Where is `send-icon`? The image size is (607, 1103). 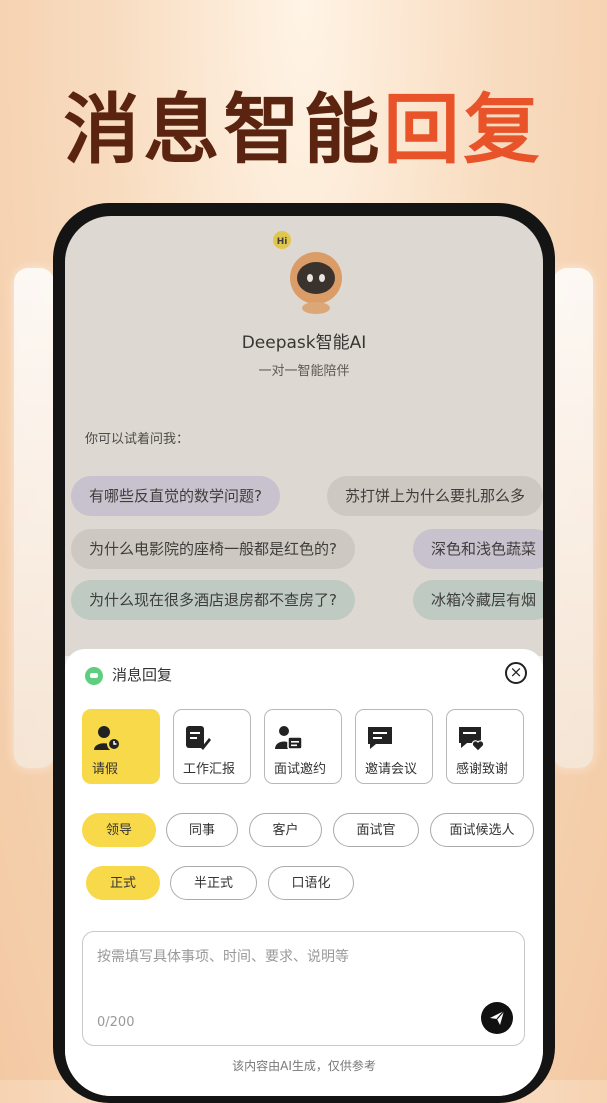
send-icon is located at coordinates (497, 1017).